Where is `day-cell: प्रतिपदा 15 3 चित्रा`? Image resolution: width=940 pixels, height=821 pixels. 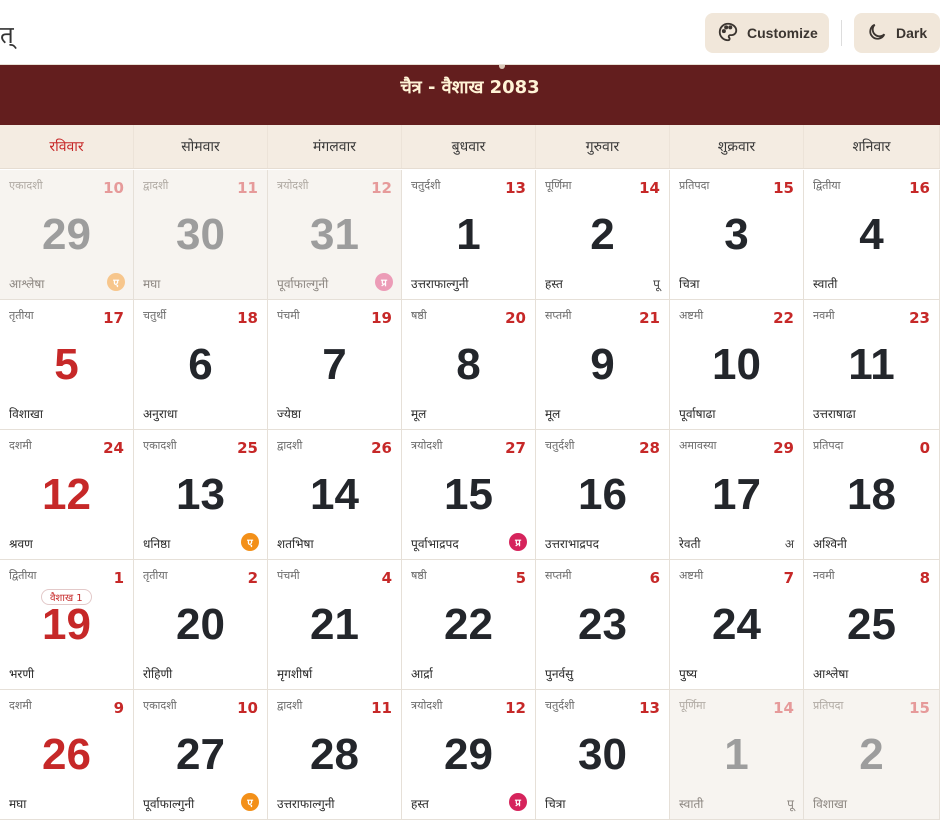
day-cell: प्रतिपदा 15 3 चित्रा is located at coordinates (737, 235).